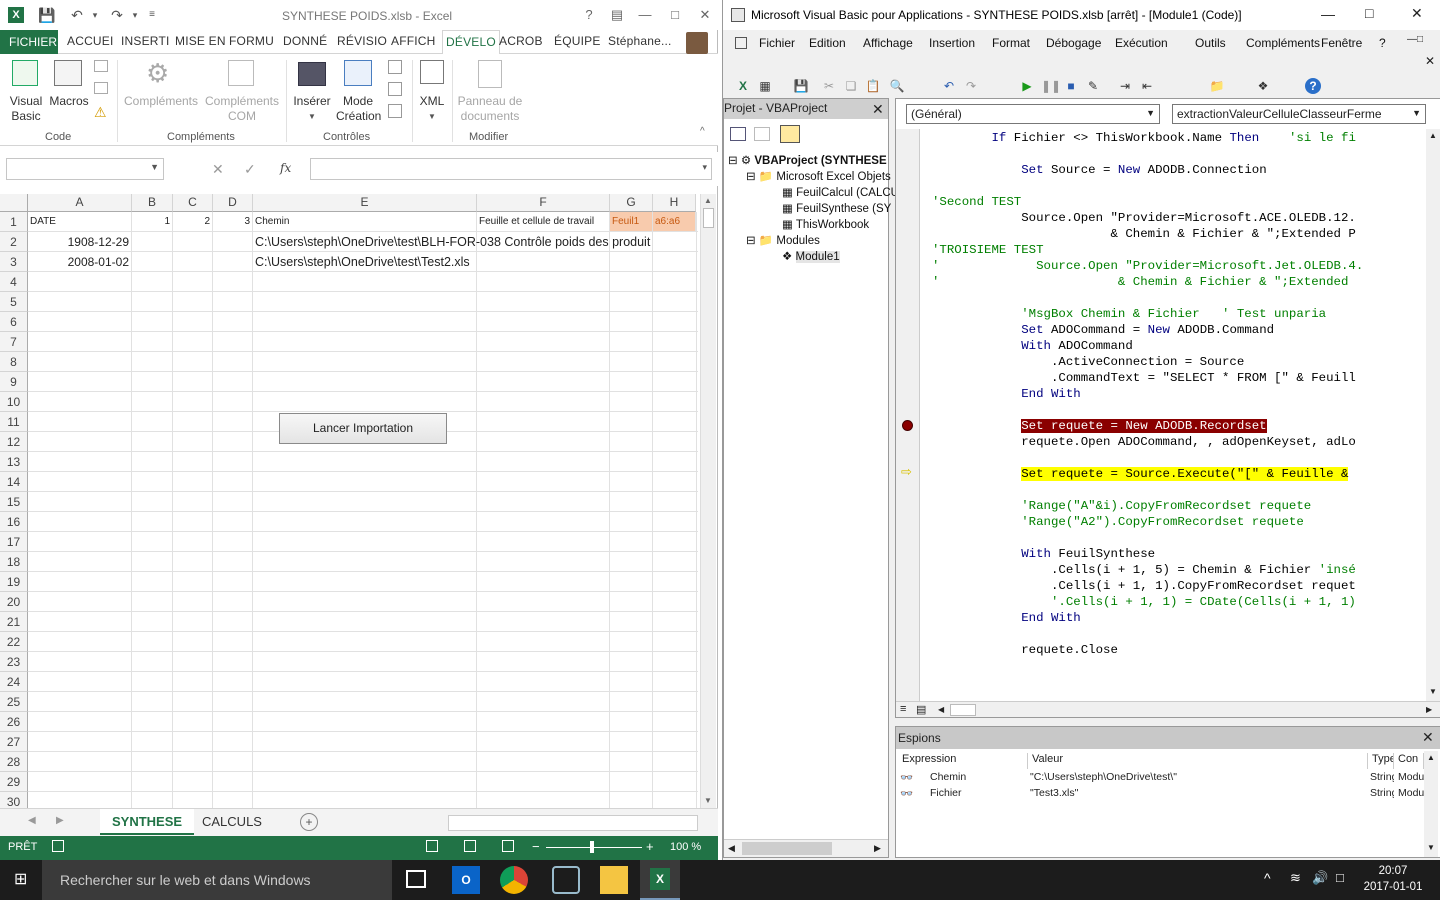 This screenshot has height=900, width=1440. Describe the element at coordinates (751, 241) in the screenshot. I see `collapse-icon: ⊟` at that location.